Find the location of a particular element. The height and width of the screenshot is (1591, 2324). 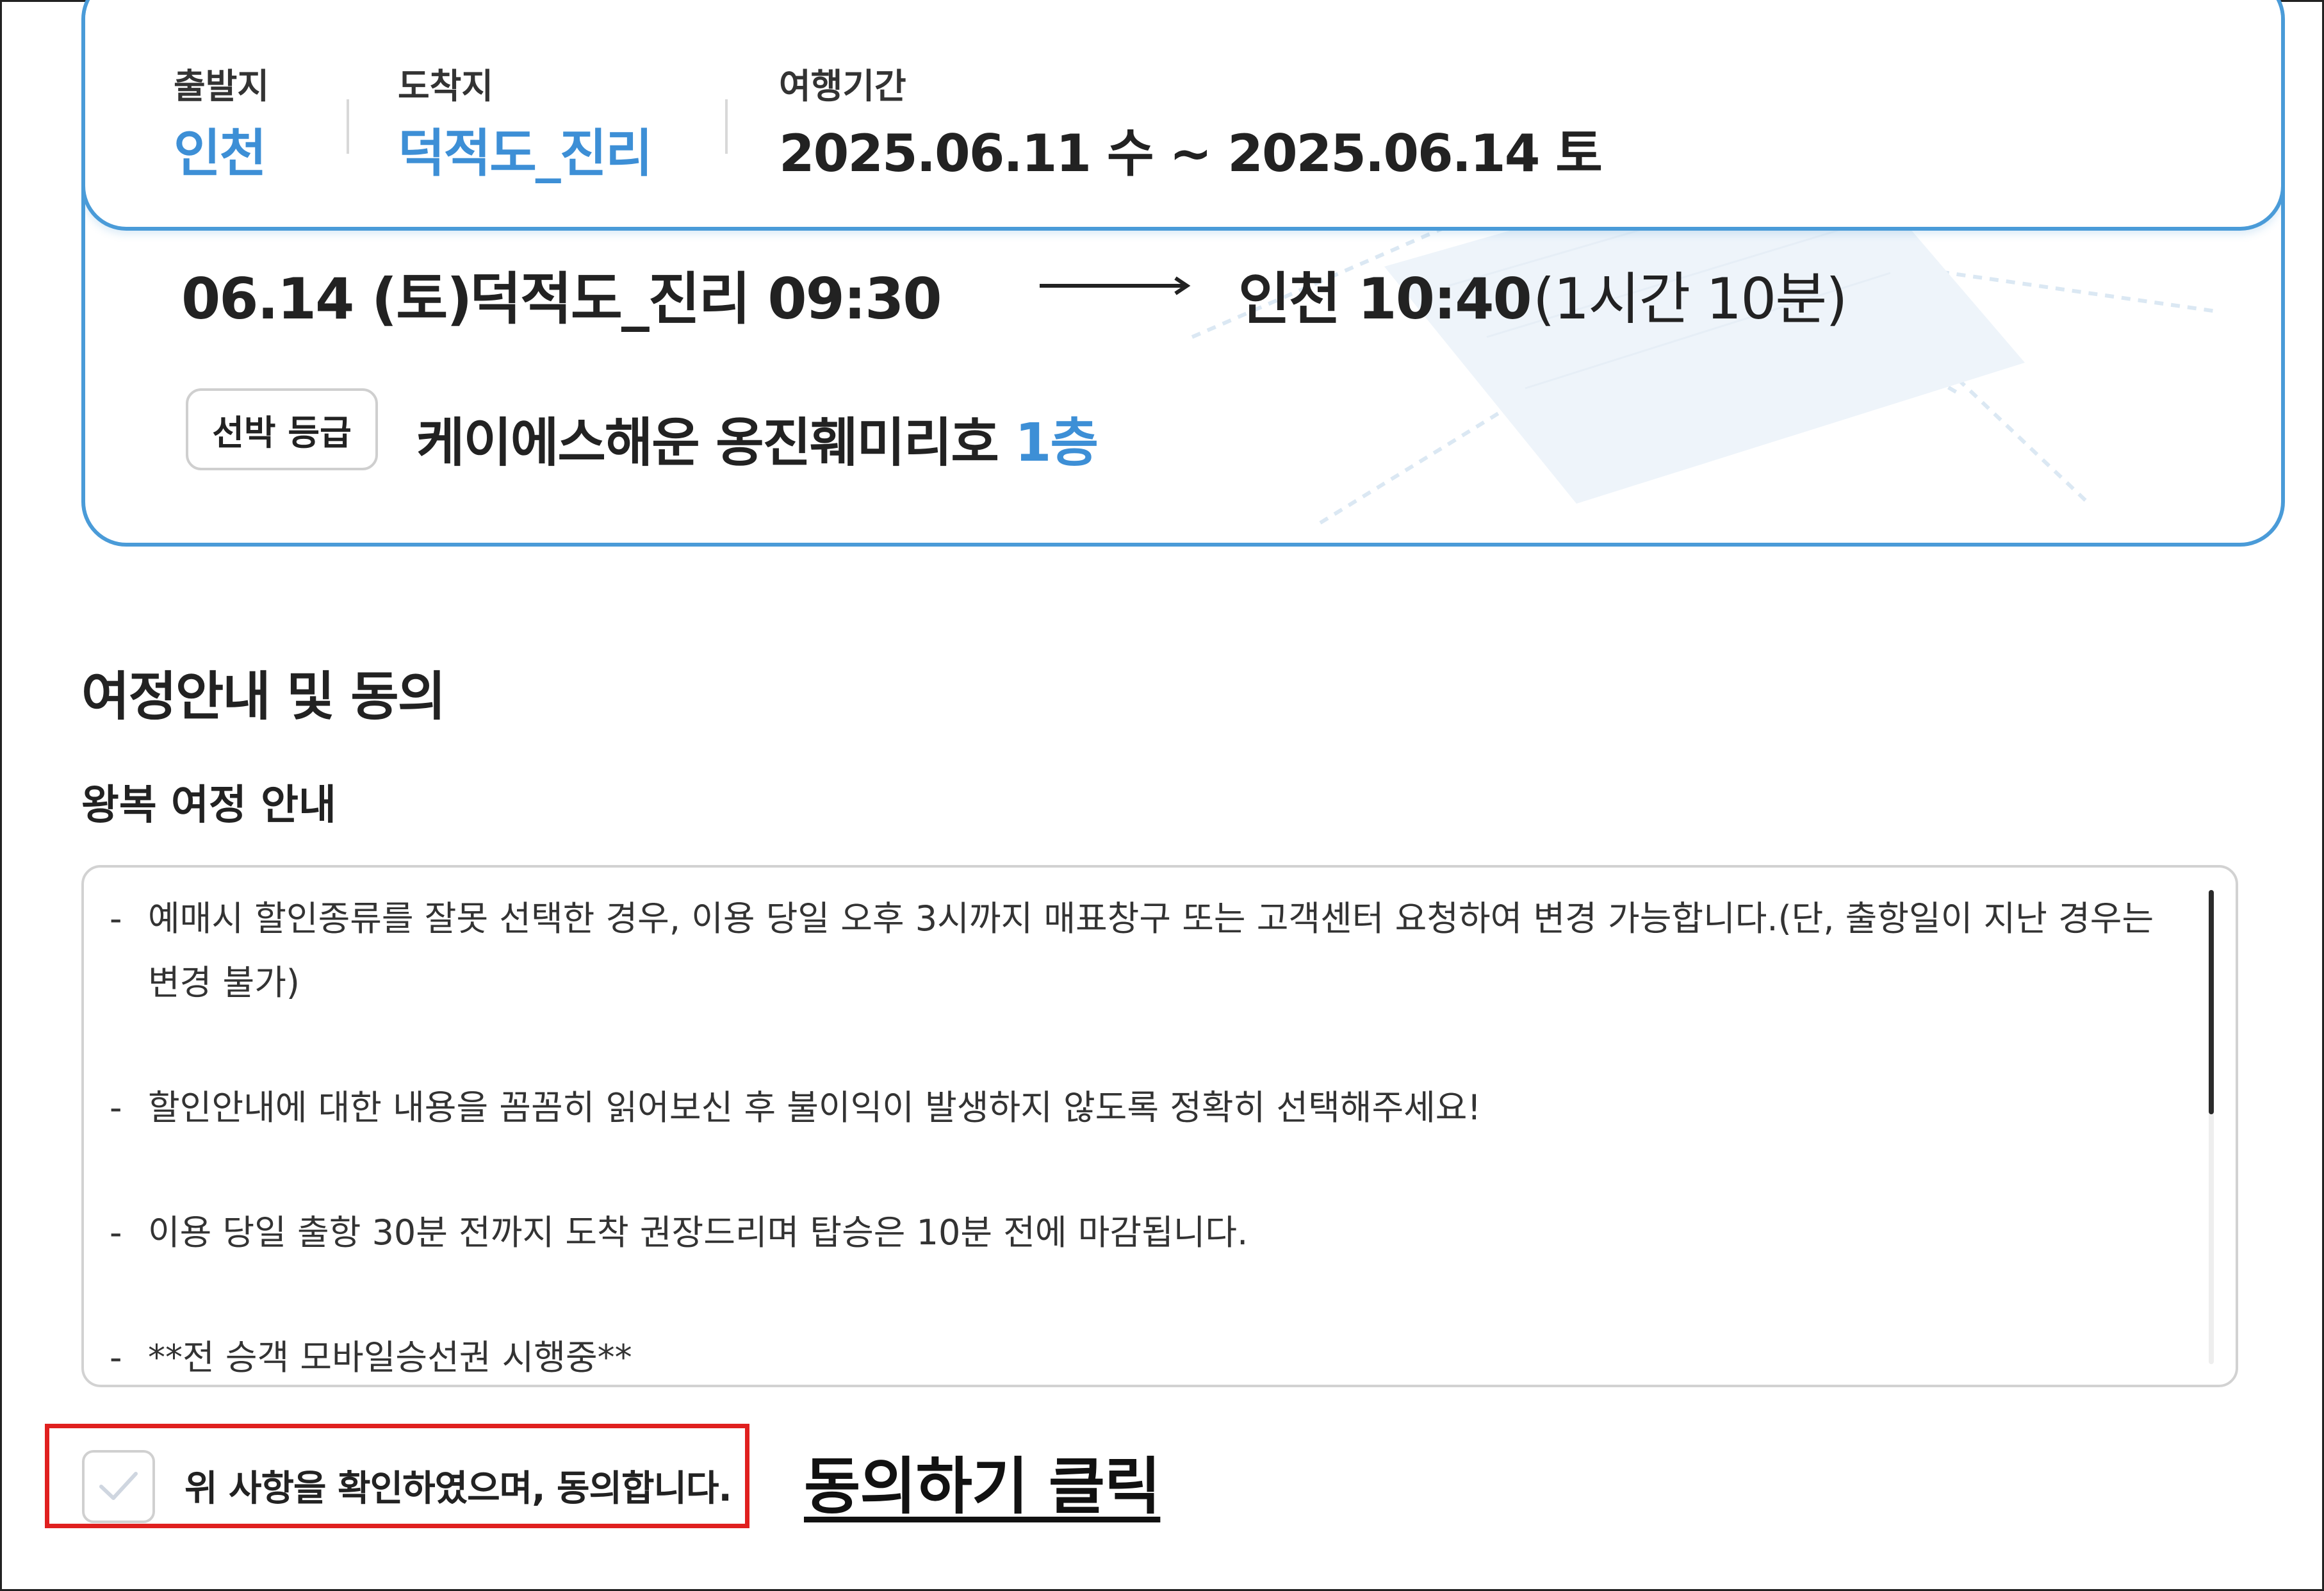

schedule-date: 06.14 (토) is located at coordinates (326, 299).